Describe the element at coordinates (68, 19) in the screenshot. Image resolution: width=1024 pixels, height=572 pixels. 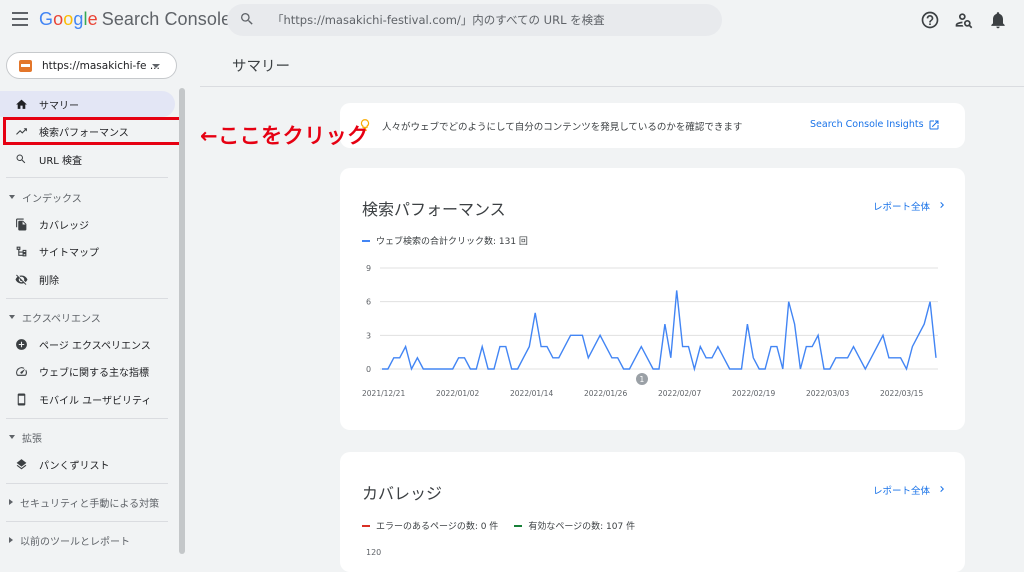
I see `google-wordmark: Google` at that location.